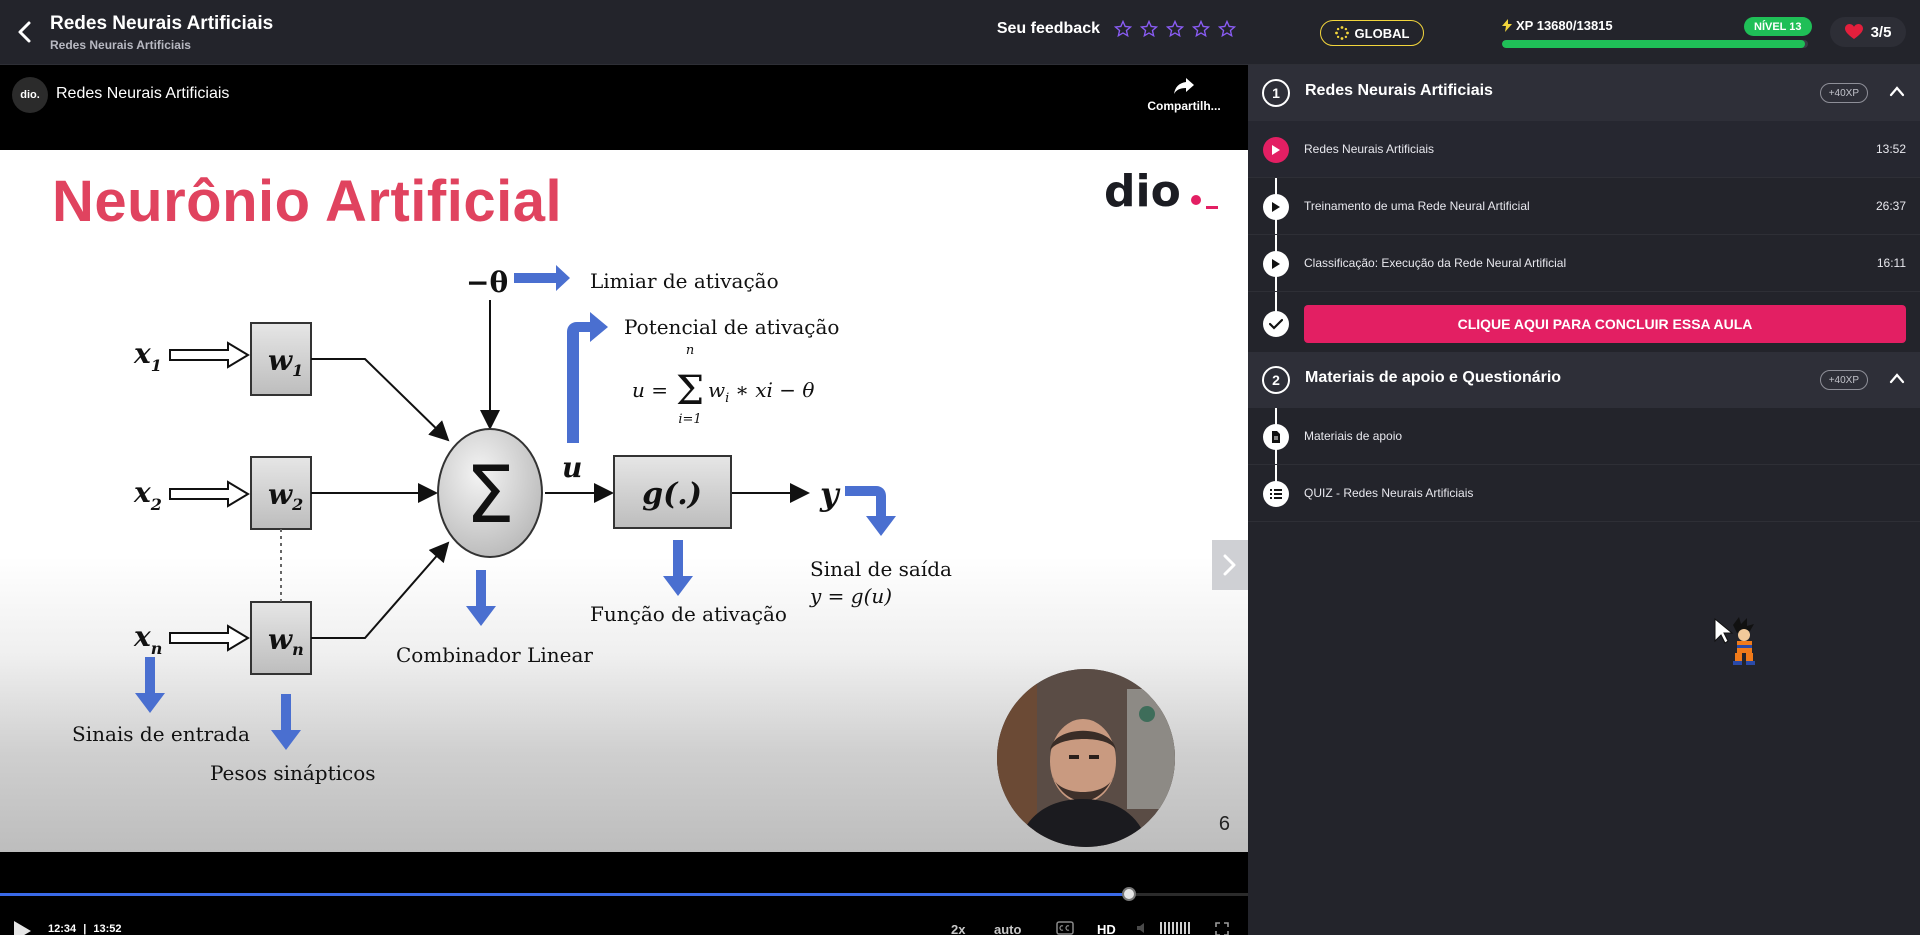 Image resolution: width=1920 pixels, height=935 pixels. Describe the element at coordinates (494, 655) in the screenshot. I see `linear-combiner-label: Combinador Linear` at that location.